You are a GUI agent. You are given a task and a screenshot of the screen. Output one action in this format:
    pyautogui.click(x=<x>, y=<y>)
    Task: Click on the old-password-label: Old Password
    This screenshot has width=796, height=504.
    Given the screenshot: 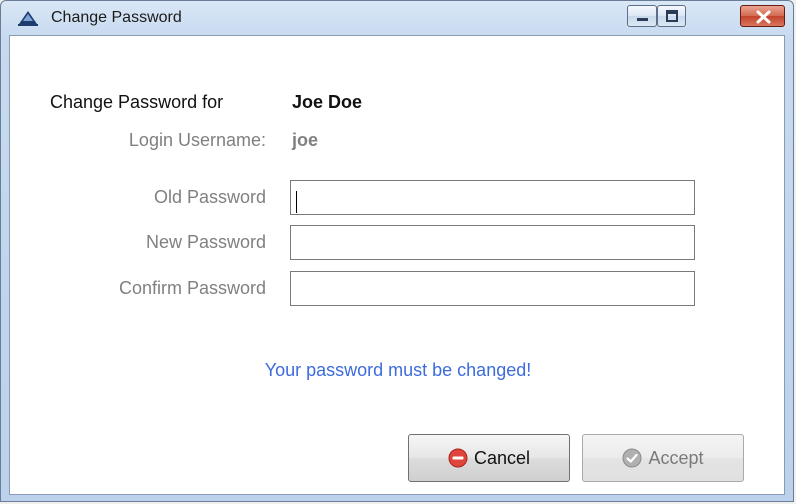 What is the action you would take?
    pyautogui.click(x=209, y=197)
    